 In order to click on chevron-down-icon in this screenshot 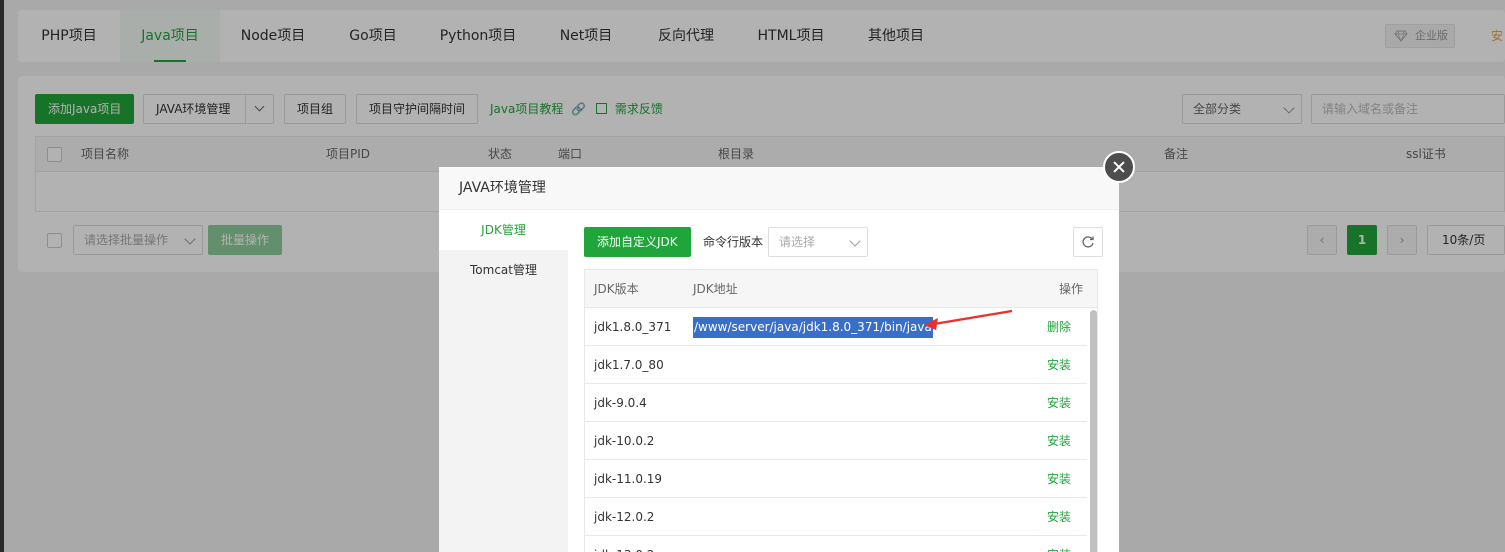, I will do `click(855, 241)`.